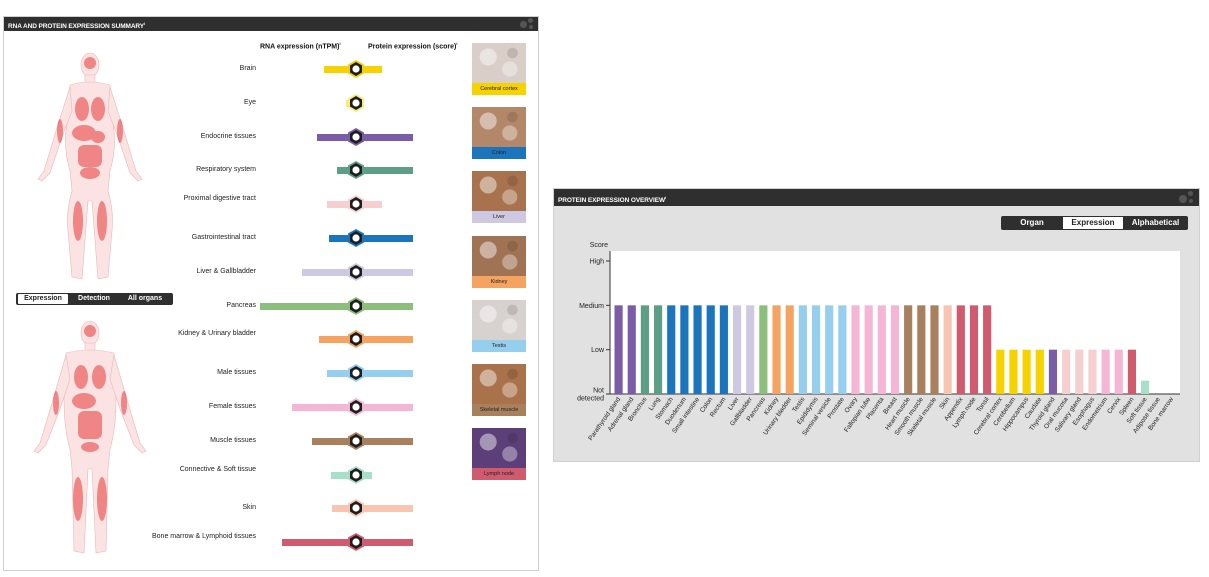 Image resolution: width=1209 pixels, height=577 pixels. What do you see at coordinates (456, 43) in the screenshot?
I see `protein-info-icon: i` at bounding box center [456, 43].